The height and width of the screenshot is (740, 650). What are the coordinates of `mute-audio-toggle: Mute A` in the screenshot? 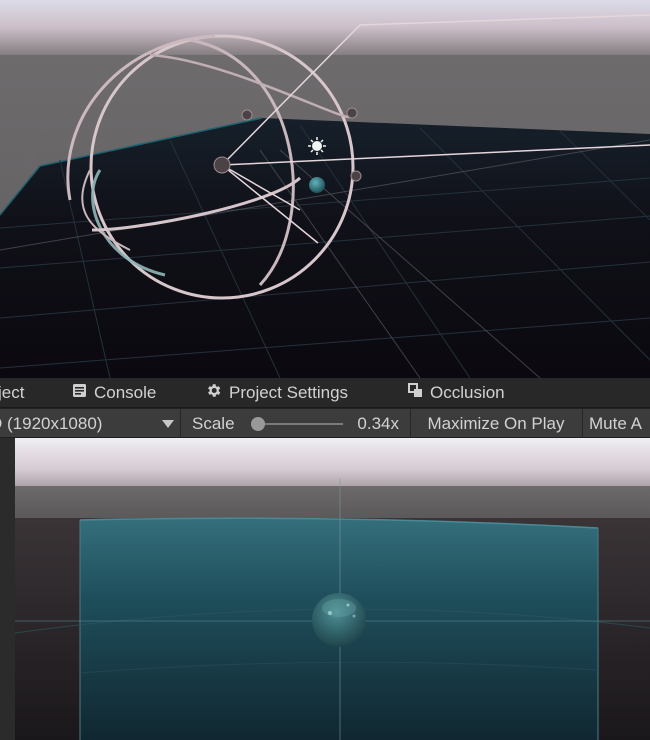 It's located at (616, 423).